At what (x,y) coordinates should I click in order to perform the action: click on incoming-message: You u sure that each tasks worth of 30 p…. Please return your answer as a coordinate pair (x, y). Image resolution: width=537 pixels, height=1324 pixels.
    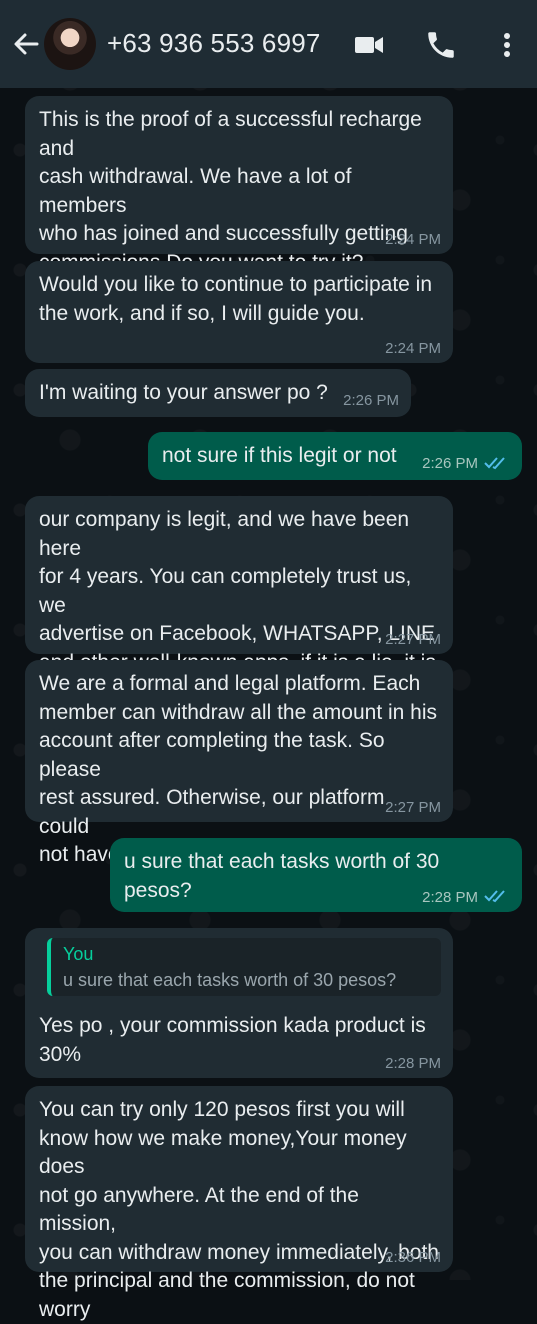
    Looking at the image, I should click on (239, 1003).